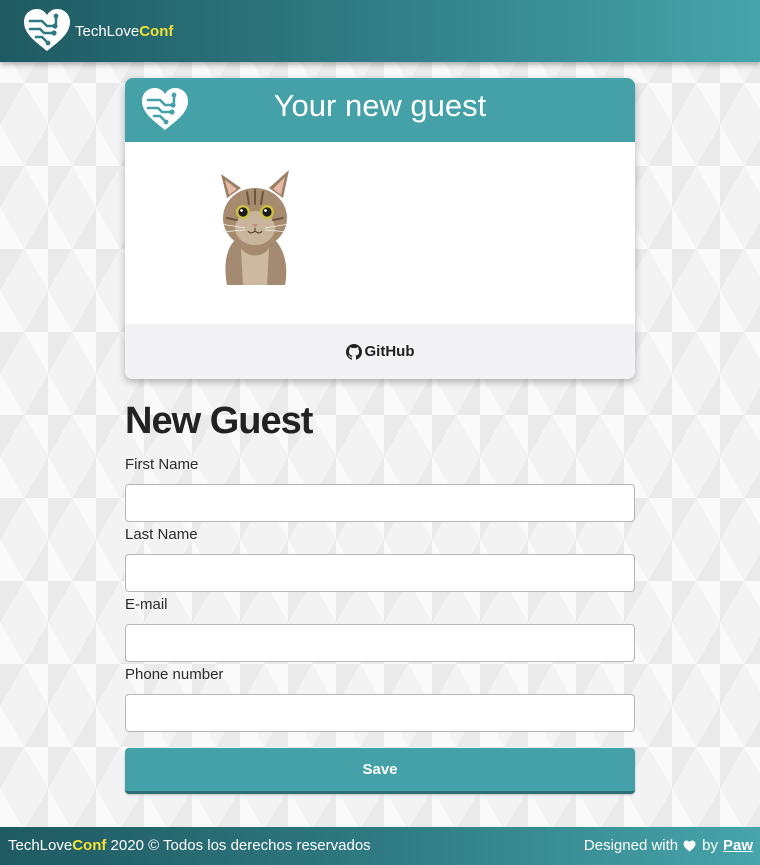 The width and height of the screenshot is (760, 865). Describe the element at coordinates (631, 845) in the screenshot. I see `designed-with-text: Designed with` at that location.